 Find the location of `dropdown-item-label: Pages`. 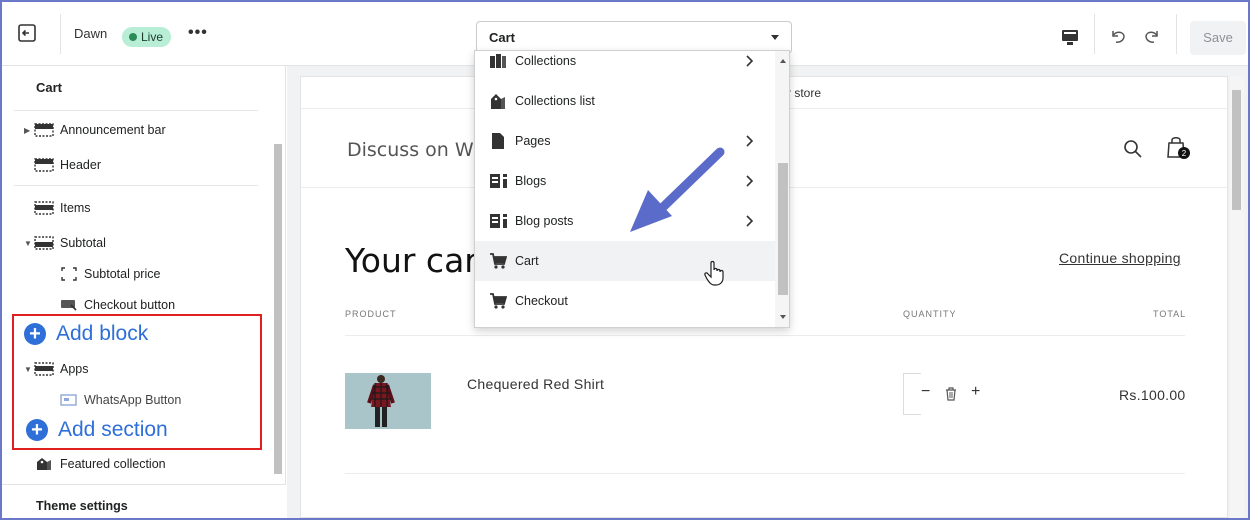

dropdown-item-label: Pages is located at coordinates (533, 141).